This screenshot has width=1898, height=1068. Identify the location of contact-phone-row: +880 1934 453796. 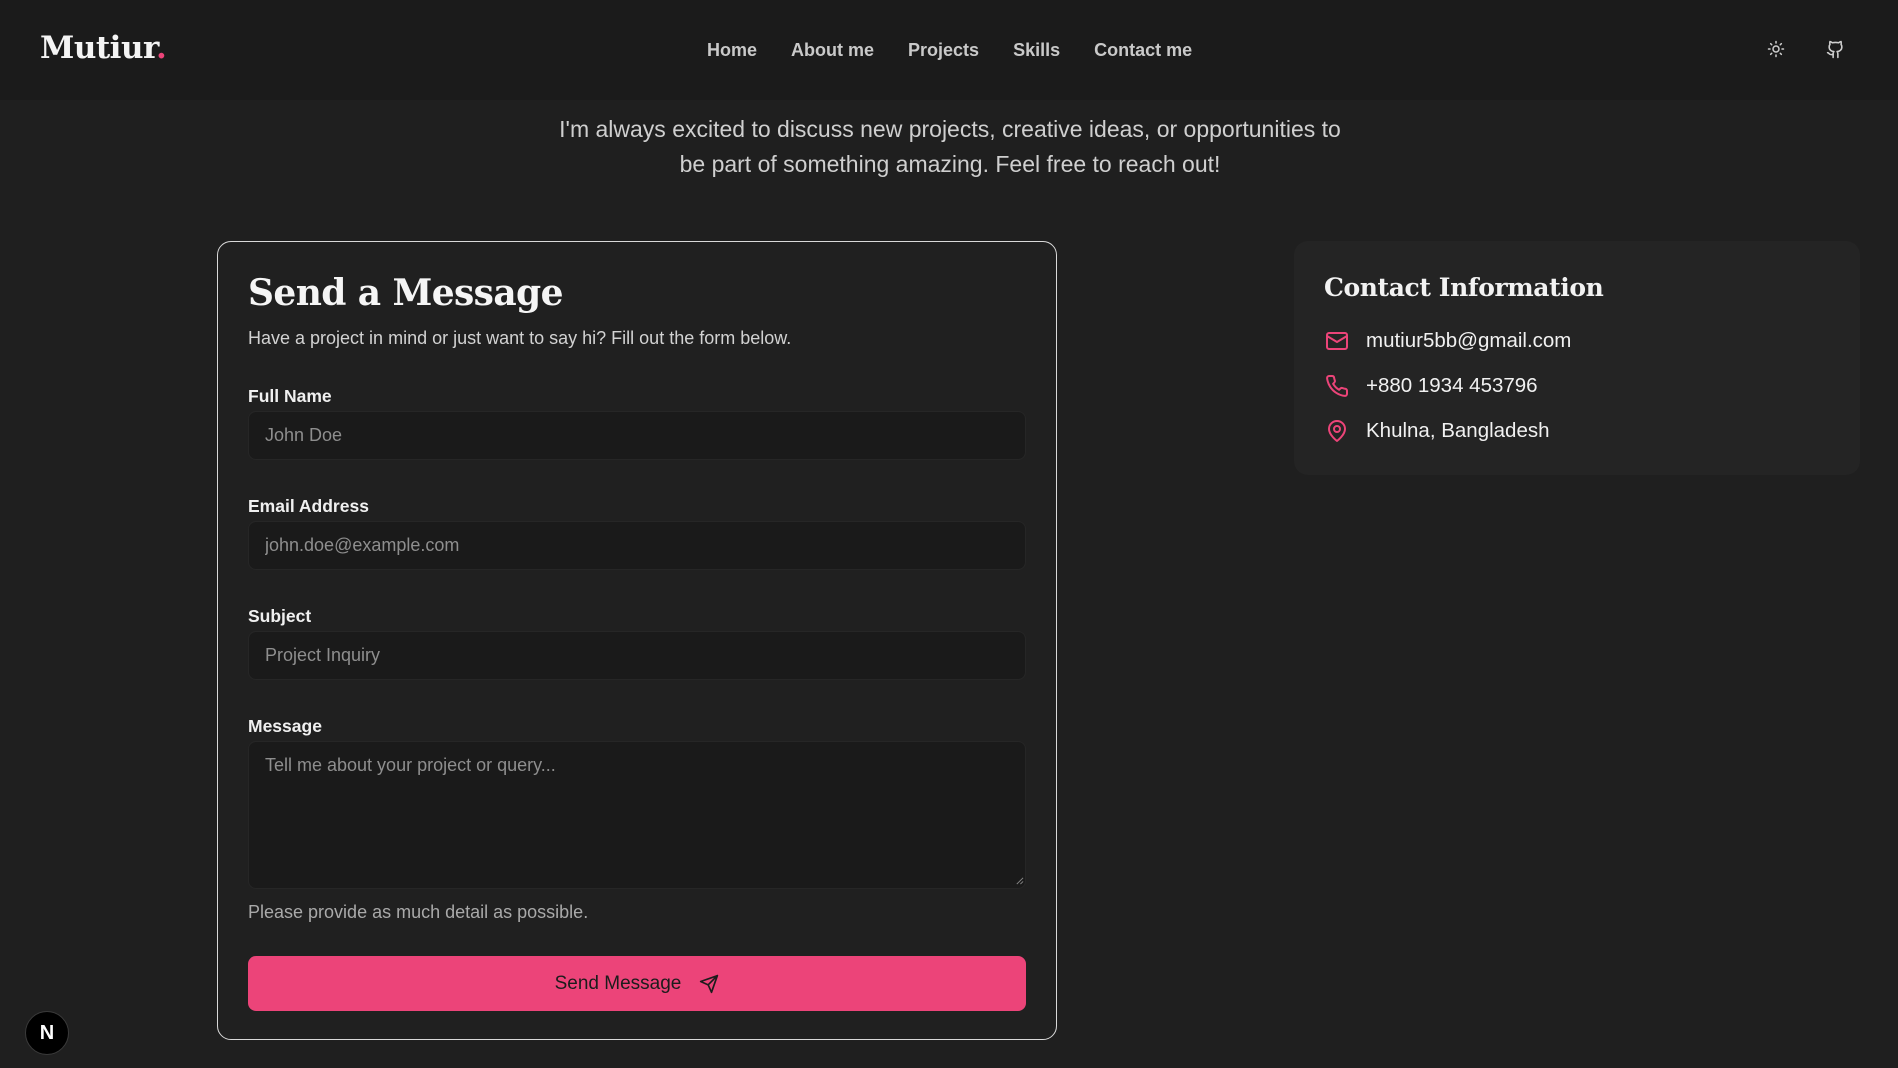
(1431, 386).